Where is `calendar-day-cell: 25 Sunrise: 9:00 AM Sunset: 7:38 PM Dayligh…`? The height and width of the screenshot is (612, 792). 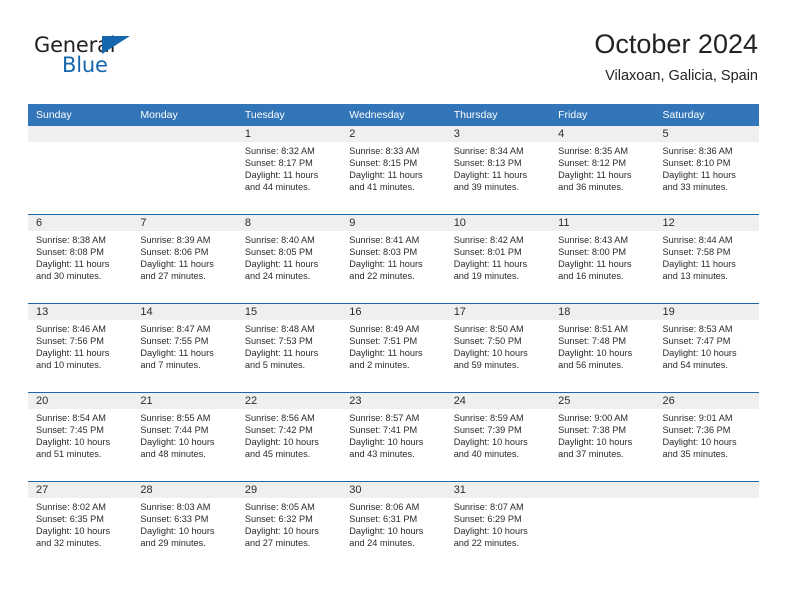
calendar-day-cell: 25 Sunrise: 9:00 AM Sunset: 7:38 PM Dayligh… is located at coordinates (602, 437).